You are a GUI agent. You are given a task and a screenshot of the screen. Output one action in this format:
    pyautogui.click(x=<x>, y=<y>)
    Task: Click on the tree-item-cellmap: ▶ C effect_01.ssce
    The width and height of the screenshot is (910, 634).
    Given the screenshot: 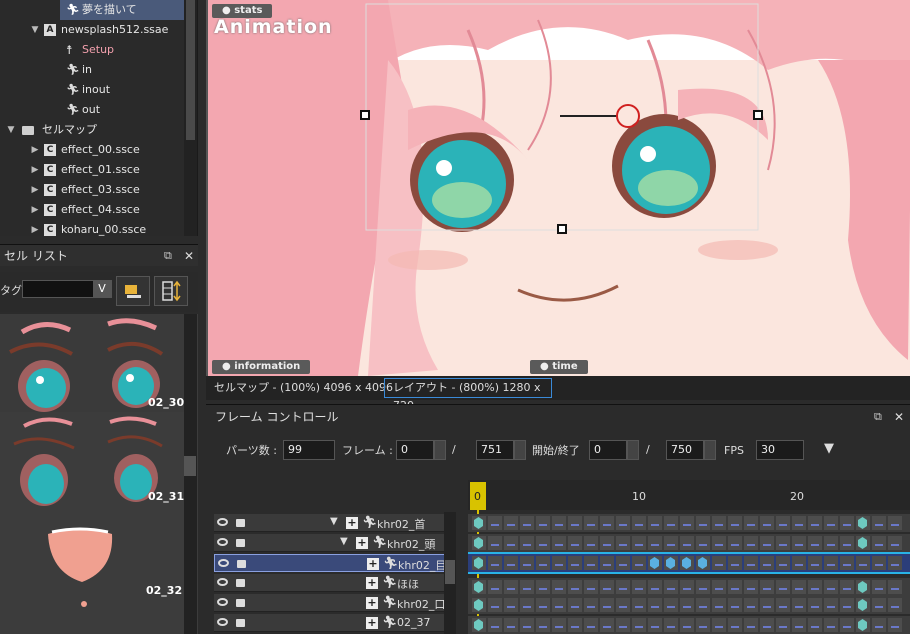 What is the action you would take?
    pyautogui.click(x=106, y=170)
    